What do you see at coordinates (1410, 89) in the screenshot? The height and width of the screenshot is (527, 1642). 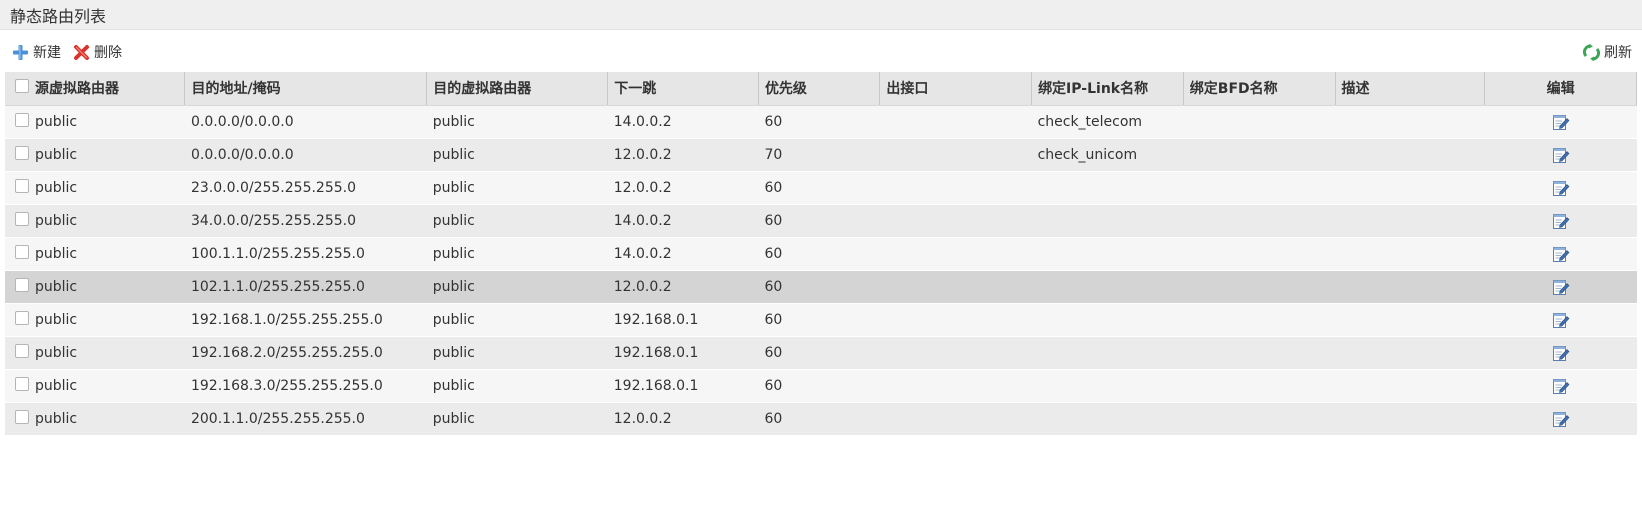 I see `col-header-desc: 描述` at bounding box center [1410, 89].